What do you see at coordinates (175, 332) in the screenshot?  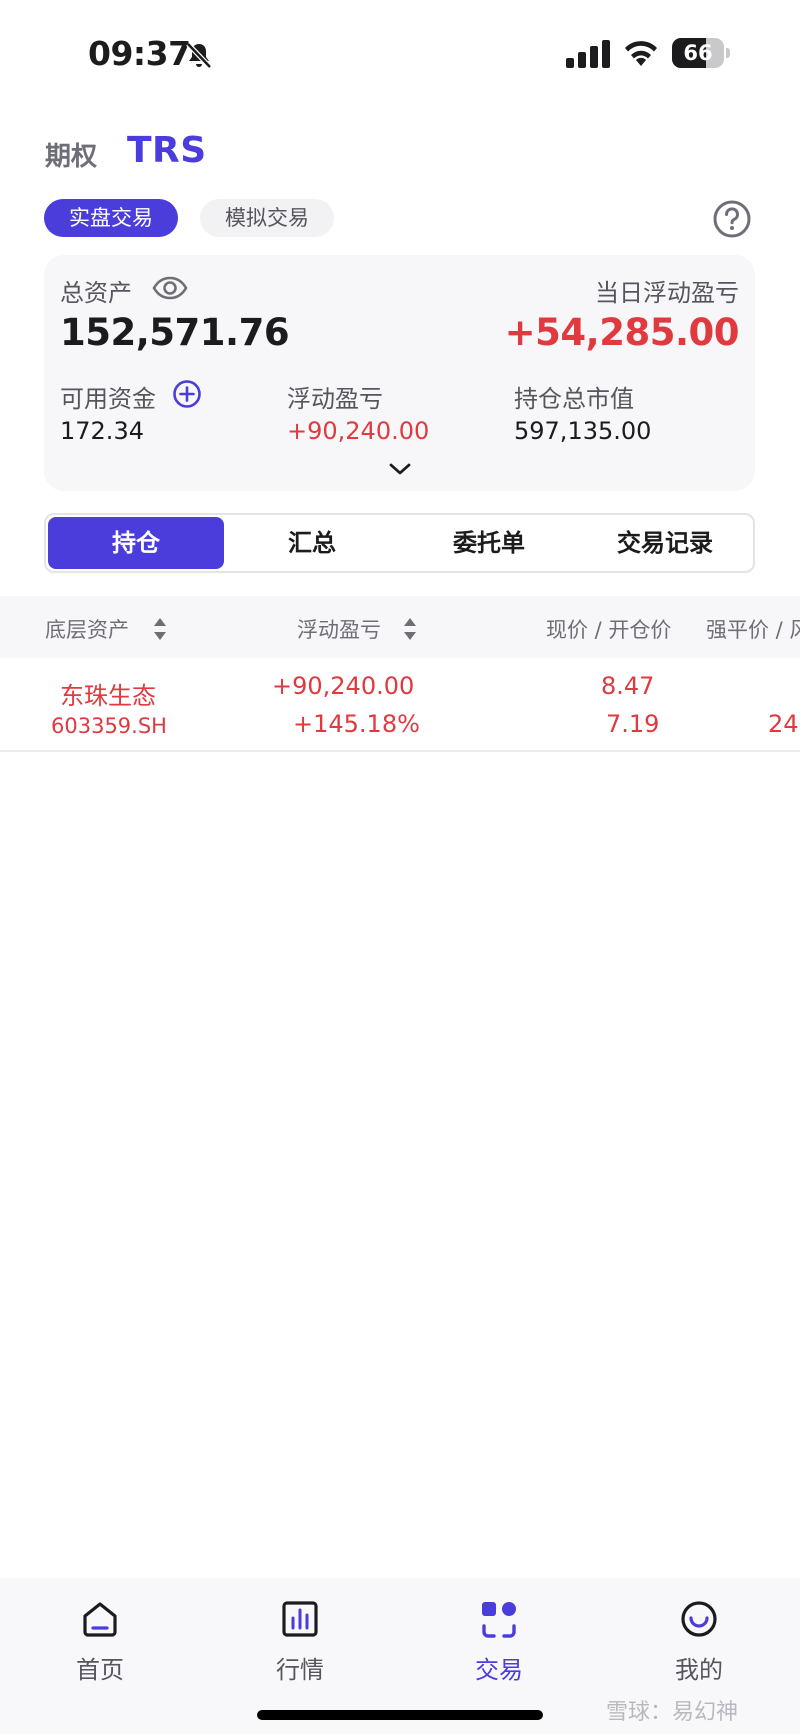 I see `total-assets-value: 152,571.76` at bounding box center [175, 332].